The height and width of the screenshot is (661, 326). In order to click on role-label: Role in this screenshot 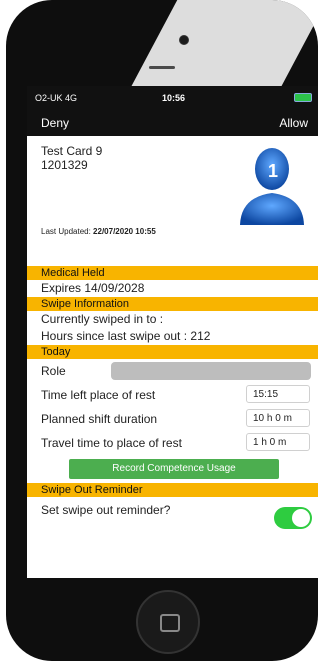, I will do `click(53, 371)`.